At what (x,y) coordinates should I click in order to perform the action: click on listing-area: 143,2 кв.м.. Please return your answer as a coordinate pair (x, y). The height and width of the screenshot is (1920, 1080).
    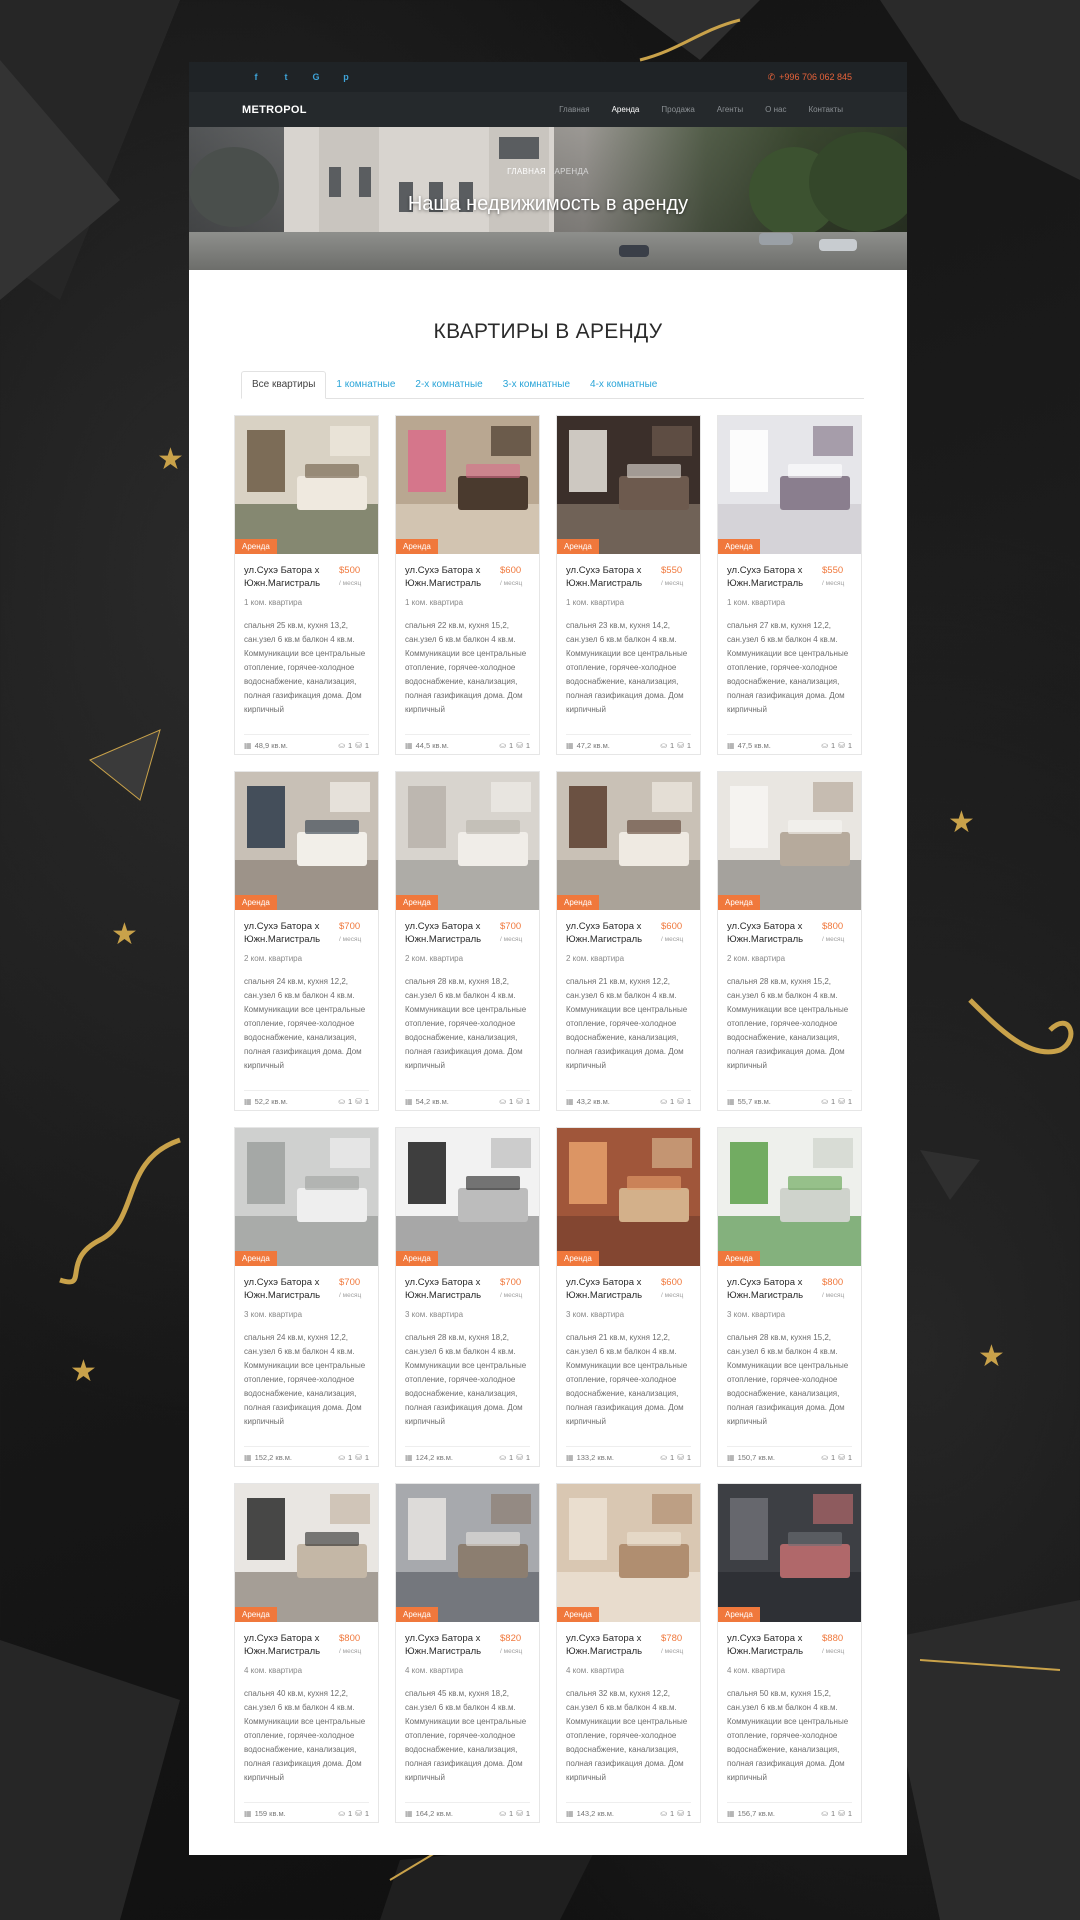
    Looking at the image, I should click on (595, 1813).